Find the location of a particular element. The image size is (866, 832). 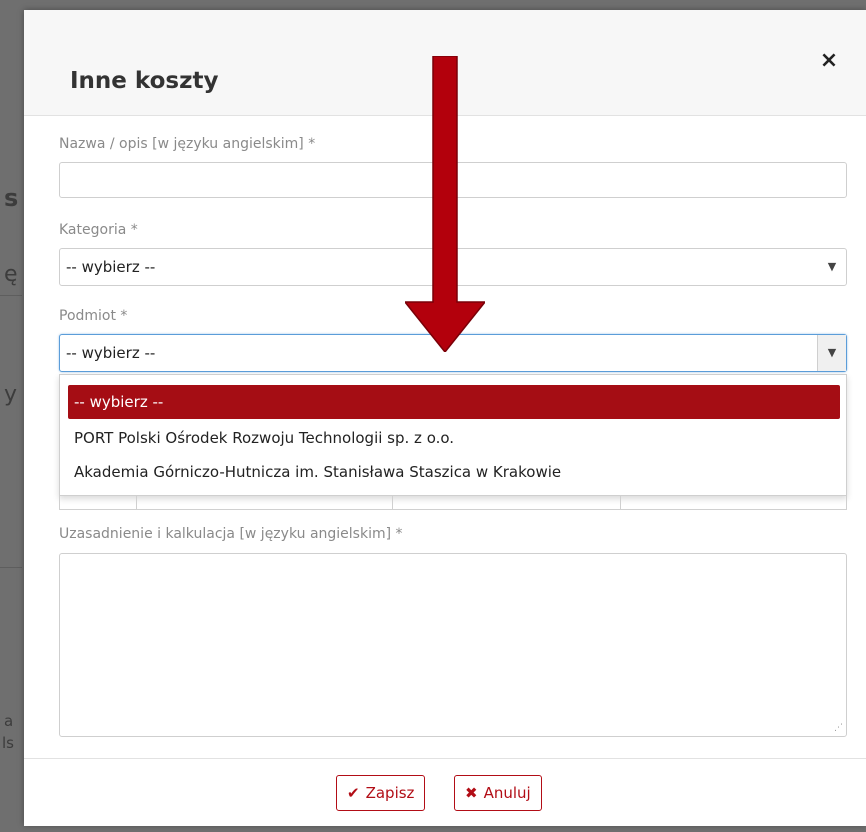

modal-footer: ✔ Zapisz ✖ Anuluj is located at coordinates (445, 792).